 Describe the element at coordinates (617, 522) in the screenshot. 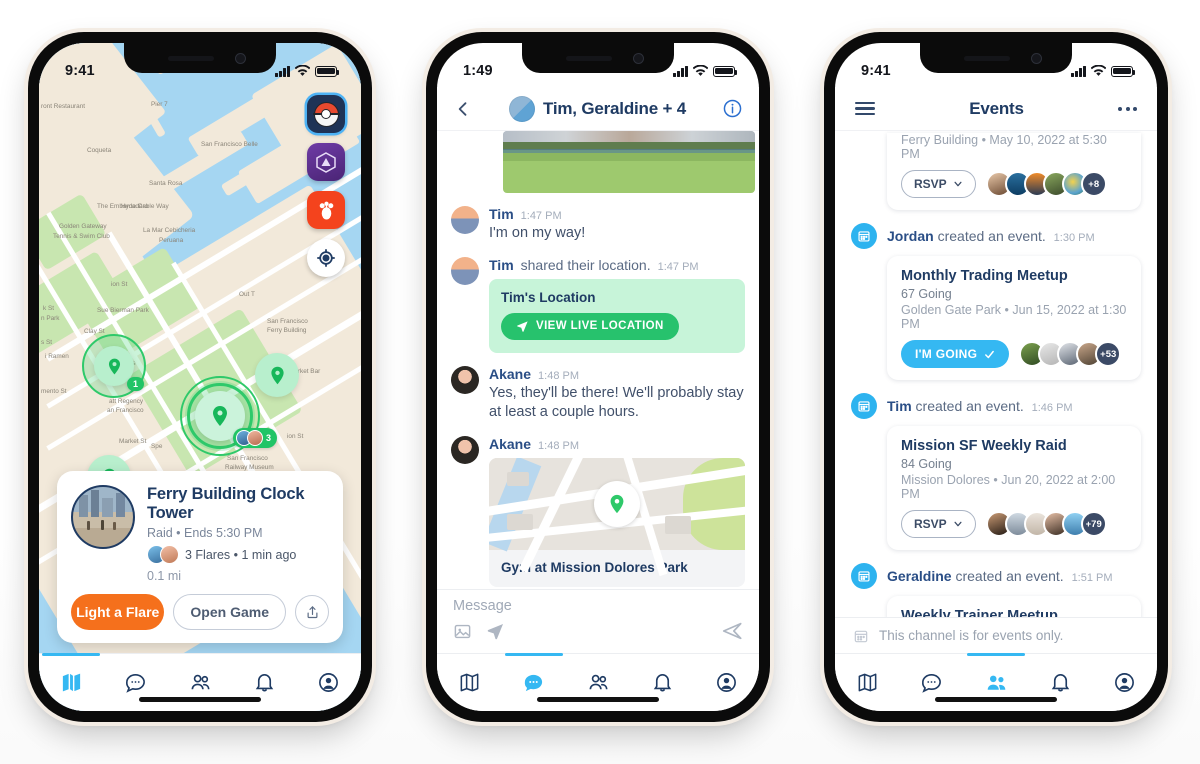

I see `gym-map-card: Gym at Mission Dolores Park` at that location.